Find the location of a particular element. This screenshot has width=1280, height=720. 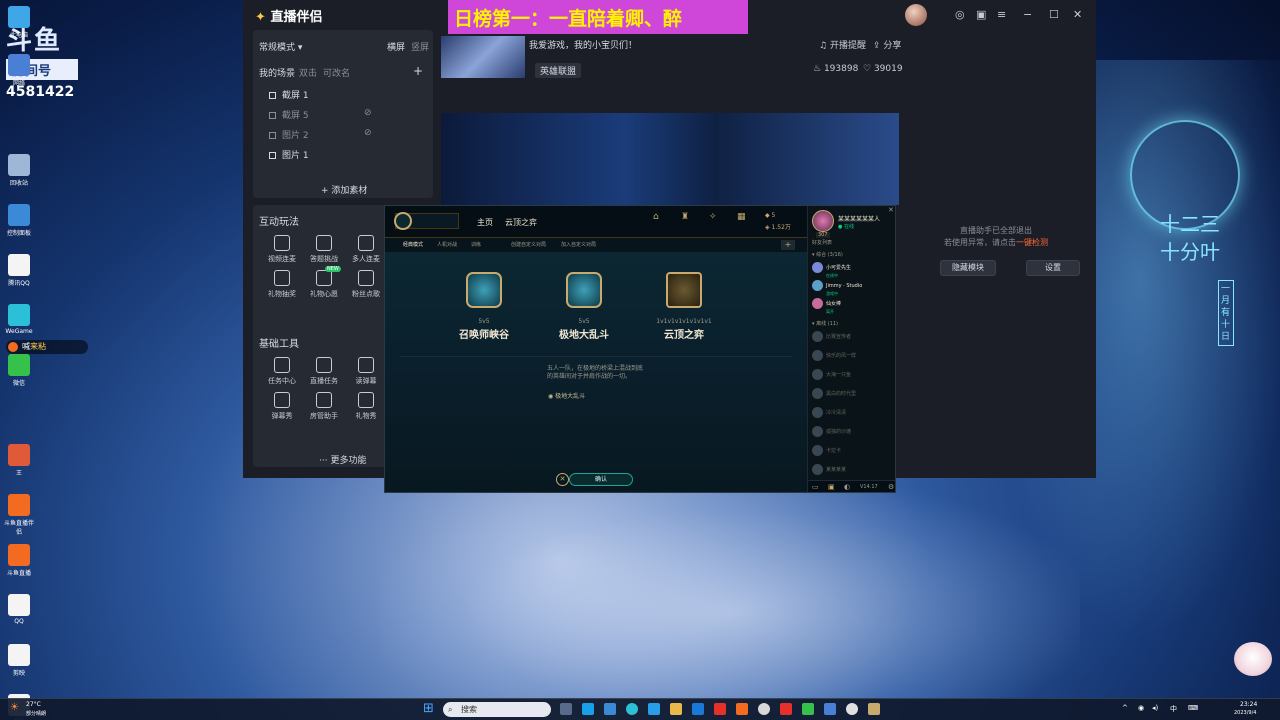

start-icon: ⊞ is located at coordinates (428, 708).